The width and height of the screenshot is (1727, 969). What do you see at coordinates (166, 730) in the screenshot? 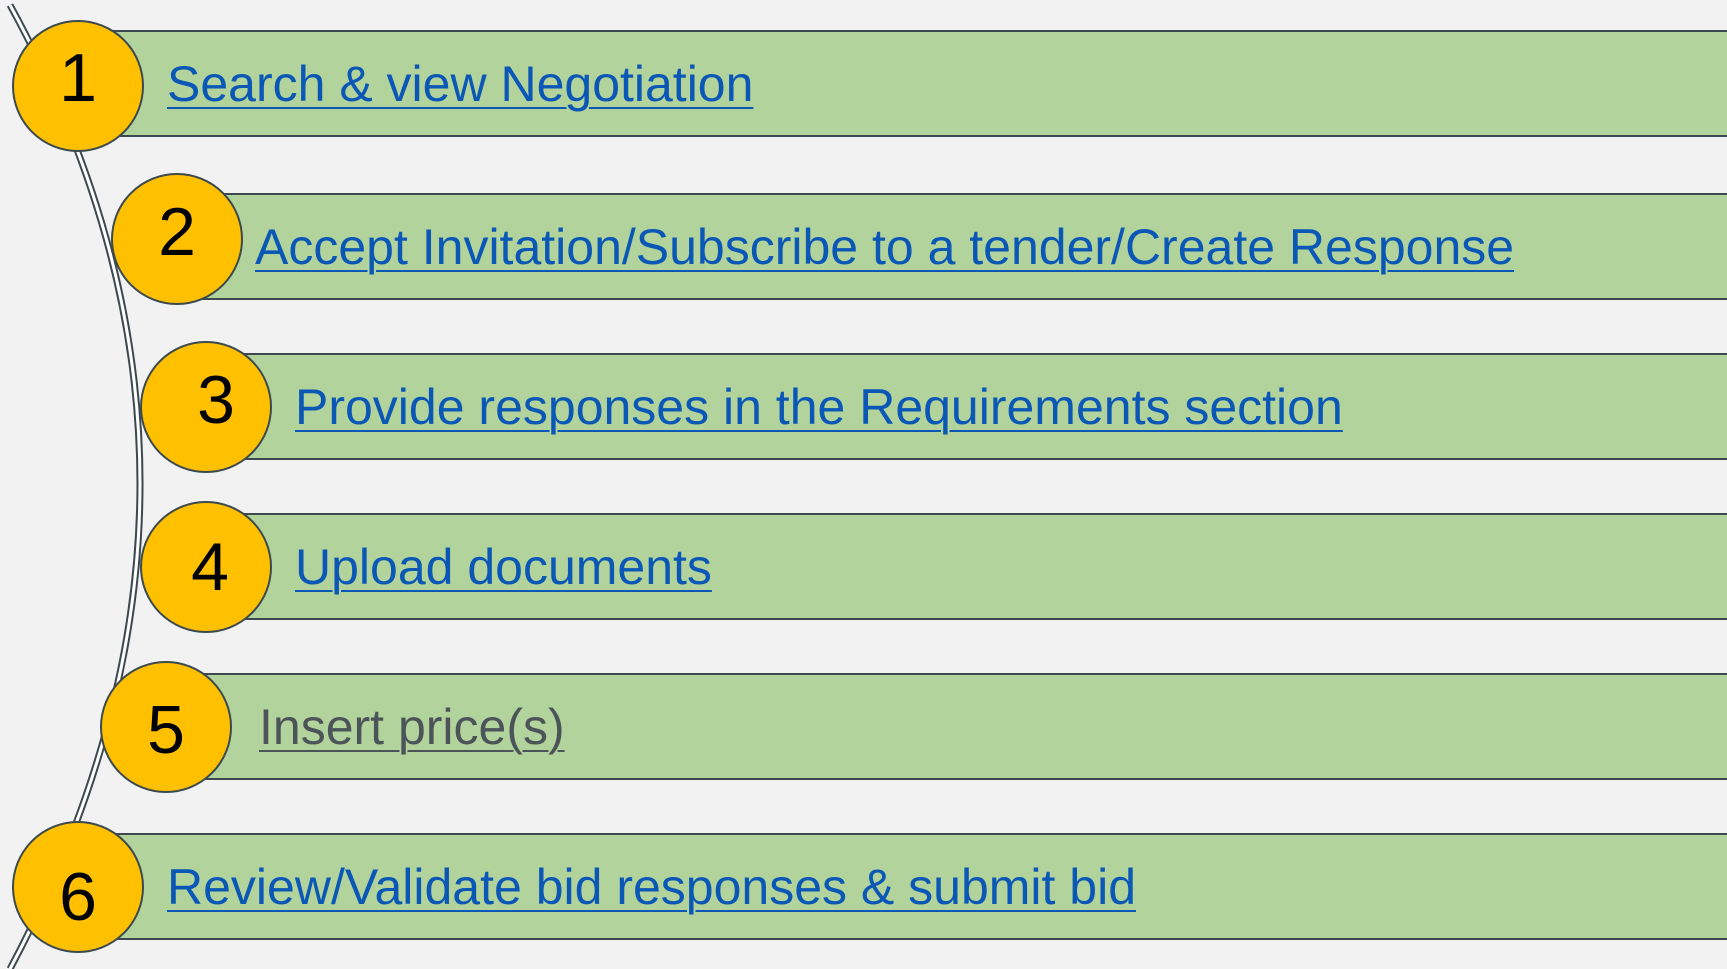
I see `step-5-number: 5` at bounding box center [166, 730].